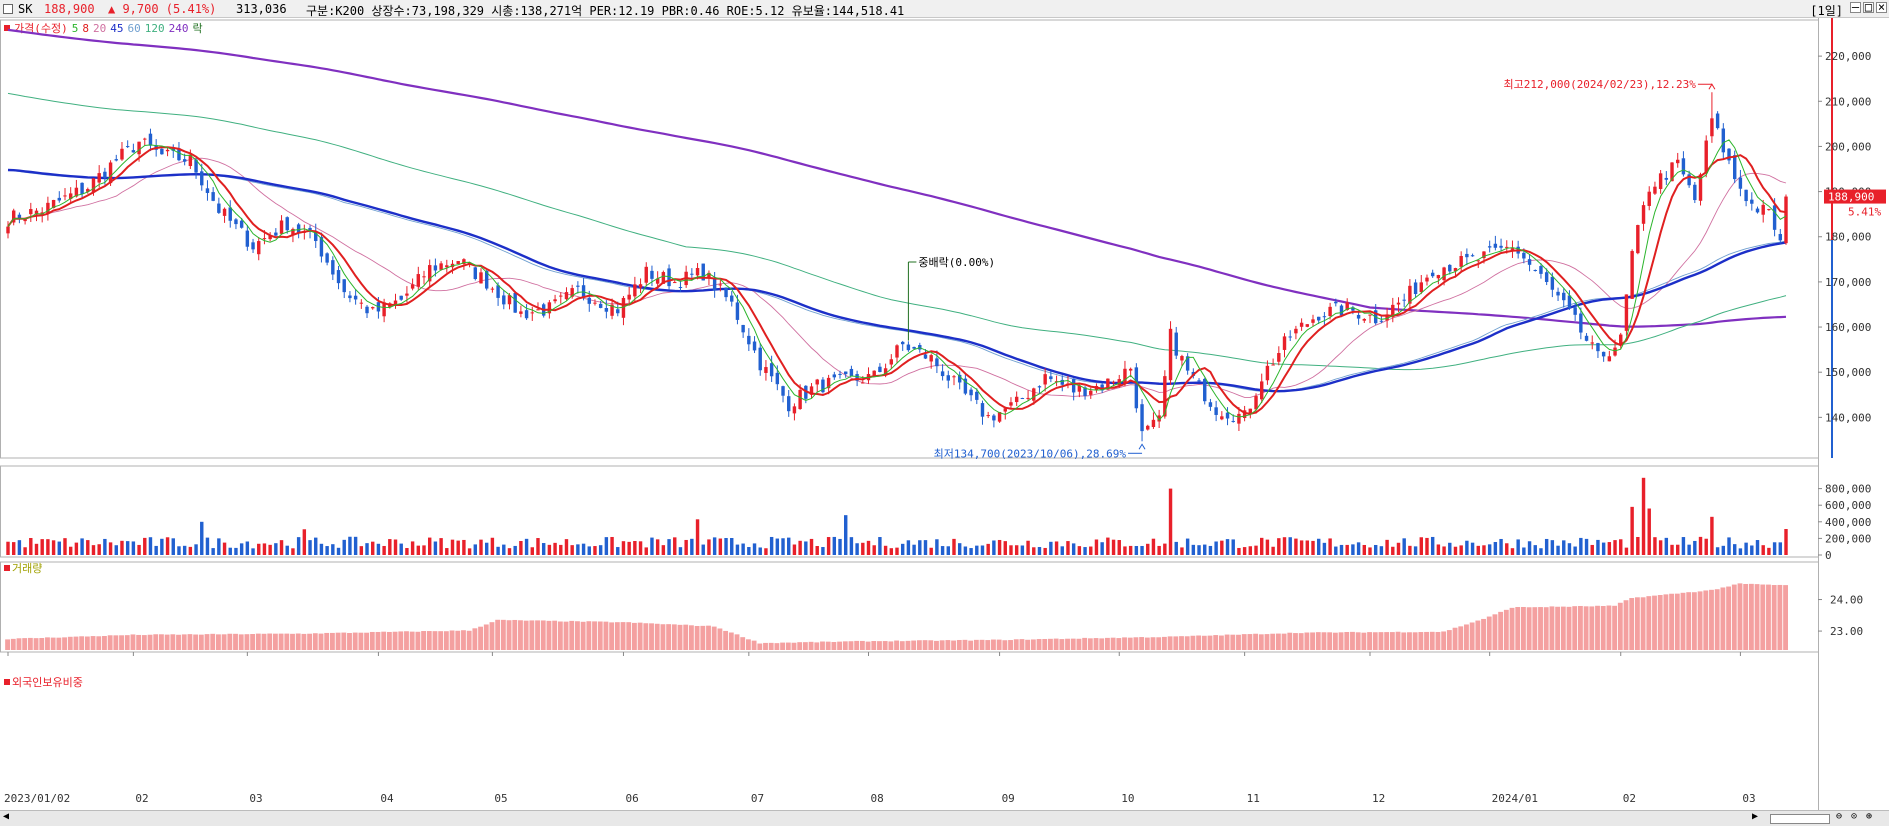 The height and width of the screenshot is (826, 1889). I want to click on header-checkbox, so click(8, 9).